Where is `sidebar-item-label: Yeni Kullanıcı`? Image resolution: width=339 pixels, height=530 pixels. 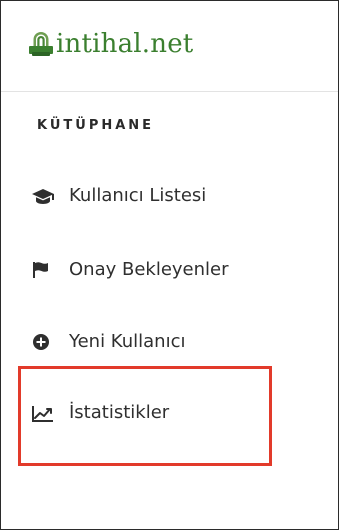 sidebar-item-label: Yeni Kullanıcı is located at coordinates (127, 341).